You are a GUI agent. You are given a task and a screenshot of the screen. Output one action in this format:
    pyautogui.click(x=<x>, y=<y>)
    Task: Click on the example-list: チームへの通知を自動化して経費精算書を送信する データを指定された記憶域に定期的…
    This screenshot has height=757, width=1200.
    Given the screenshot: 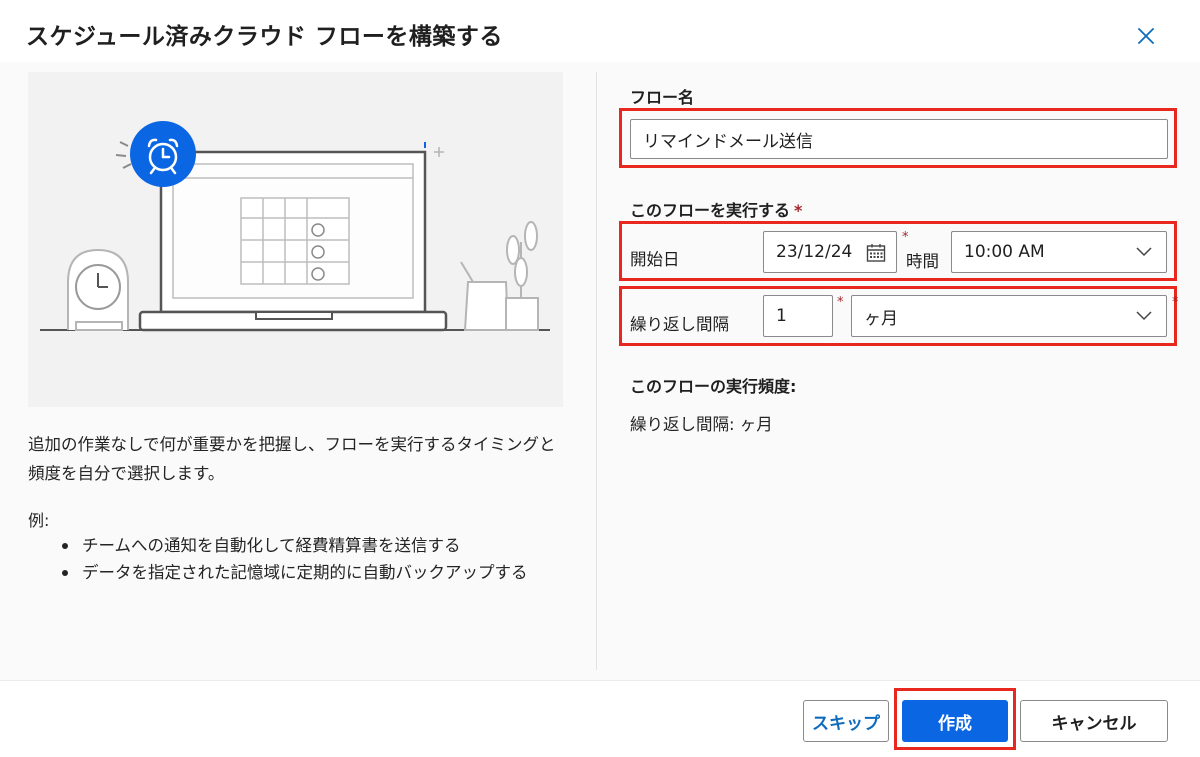 What is the action you would take?
    pyautogui.click(x=310, y=559)
    